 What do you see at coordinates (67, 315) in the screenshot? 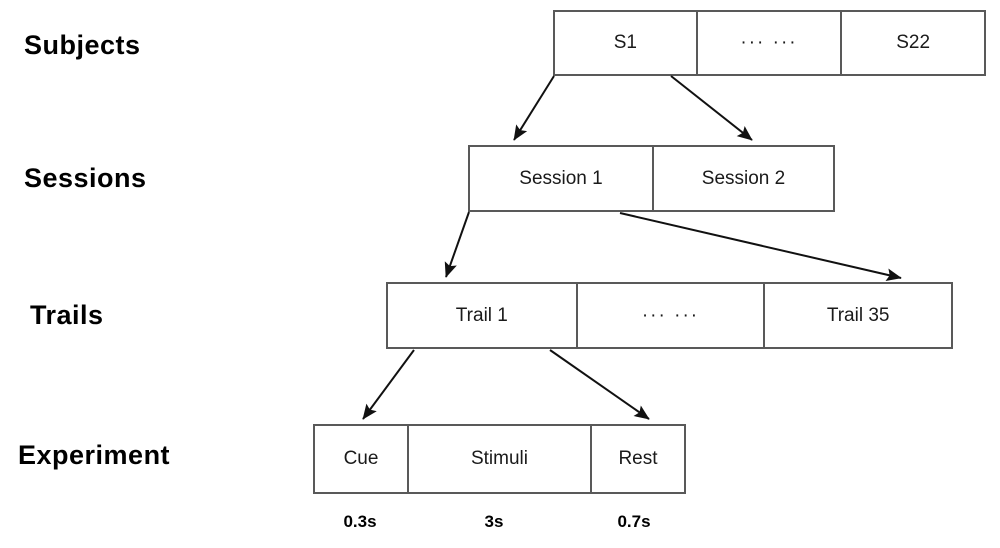
I see `row-label-trails: Trails` at bounding box center [67, 315].